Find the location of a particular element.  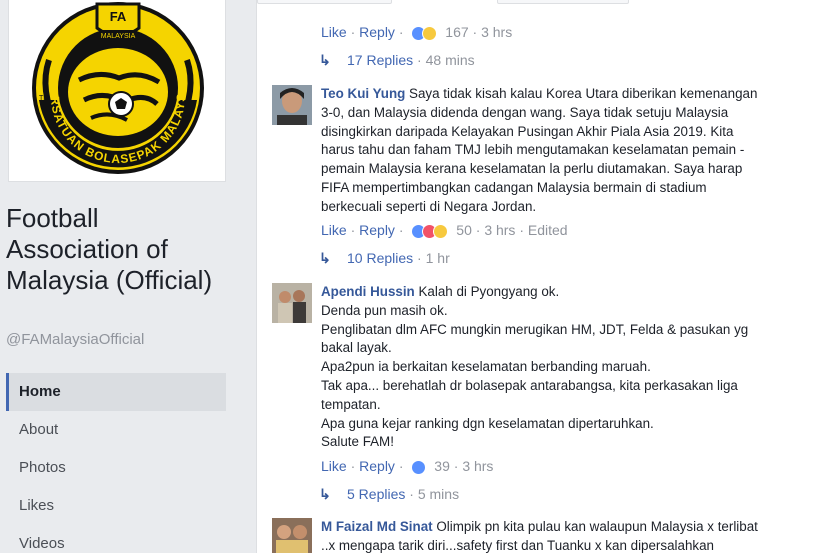

view-replies: ↳ 5 Replies · 5 mins is located at coordinates (389, 494).